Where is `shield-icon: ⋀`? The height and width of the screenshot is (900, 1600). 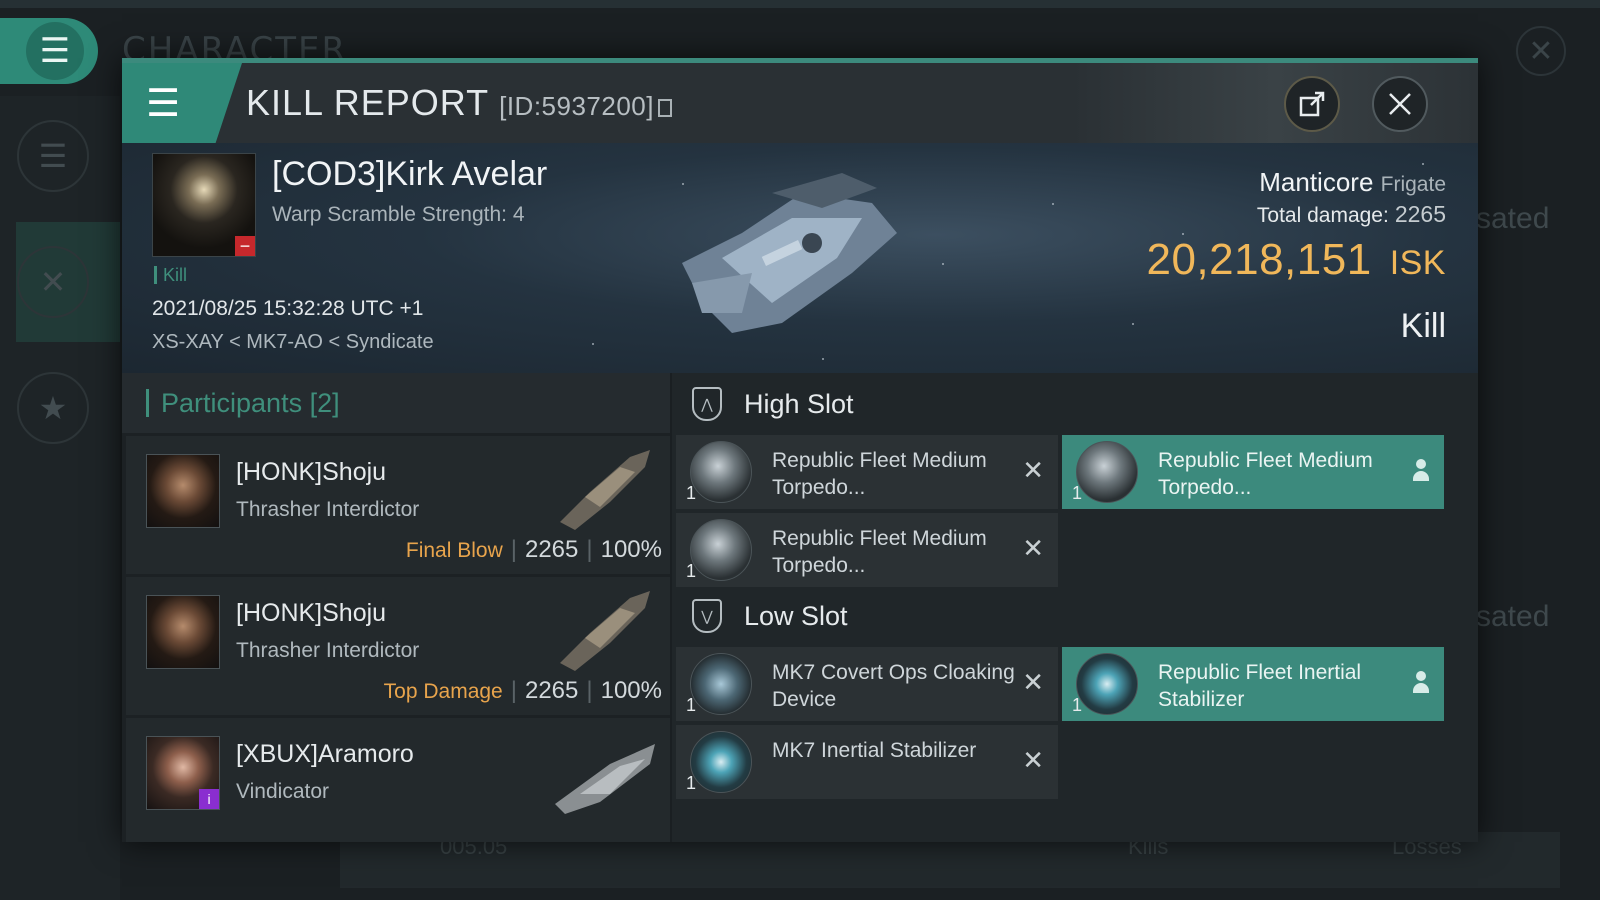
shield-icon: ⋀ is located at coordinates (707, 404).